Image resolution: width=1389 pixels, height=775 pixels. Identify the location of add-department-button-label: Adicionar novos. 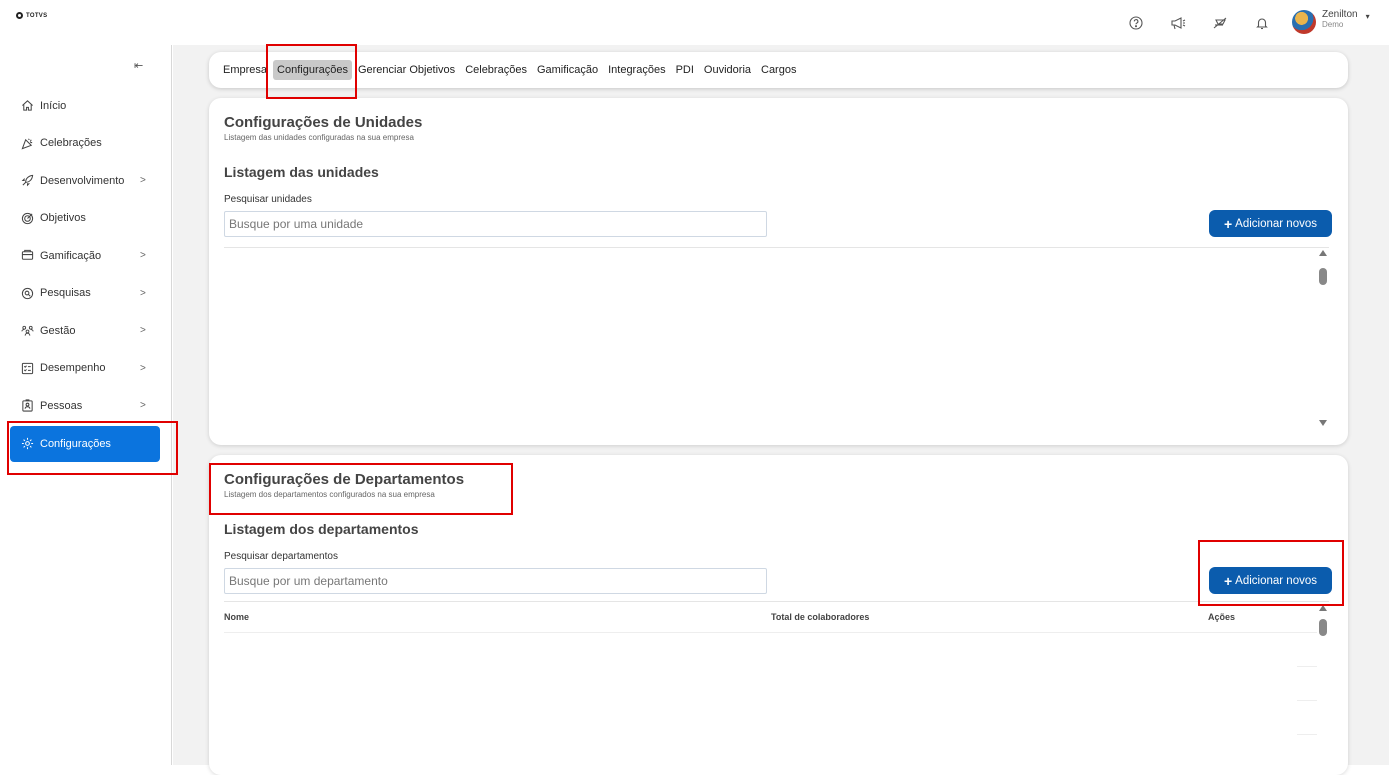
(1276, 580).